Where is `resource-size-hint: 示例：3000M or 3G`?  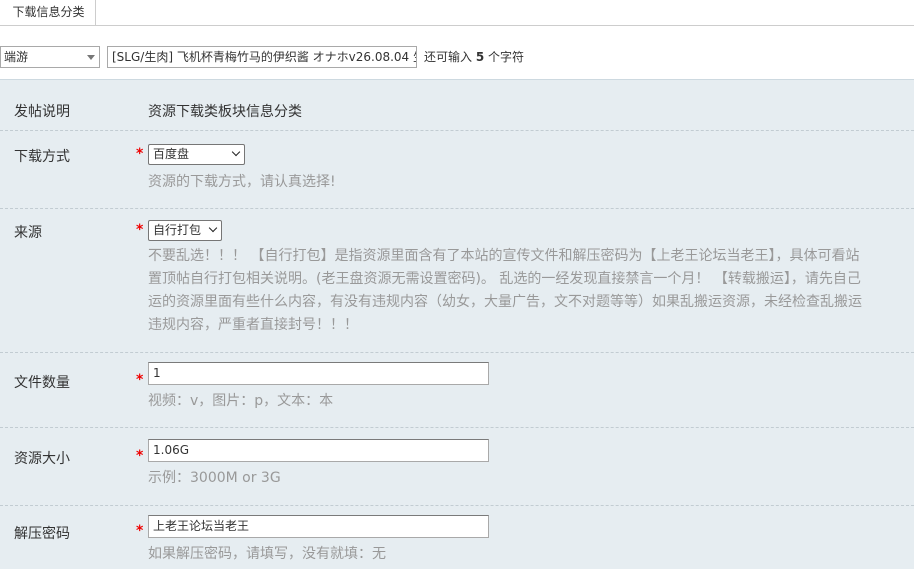
resource-size-hint: 示例：3000M or 3G is located at coordinates (214, 478).